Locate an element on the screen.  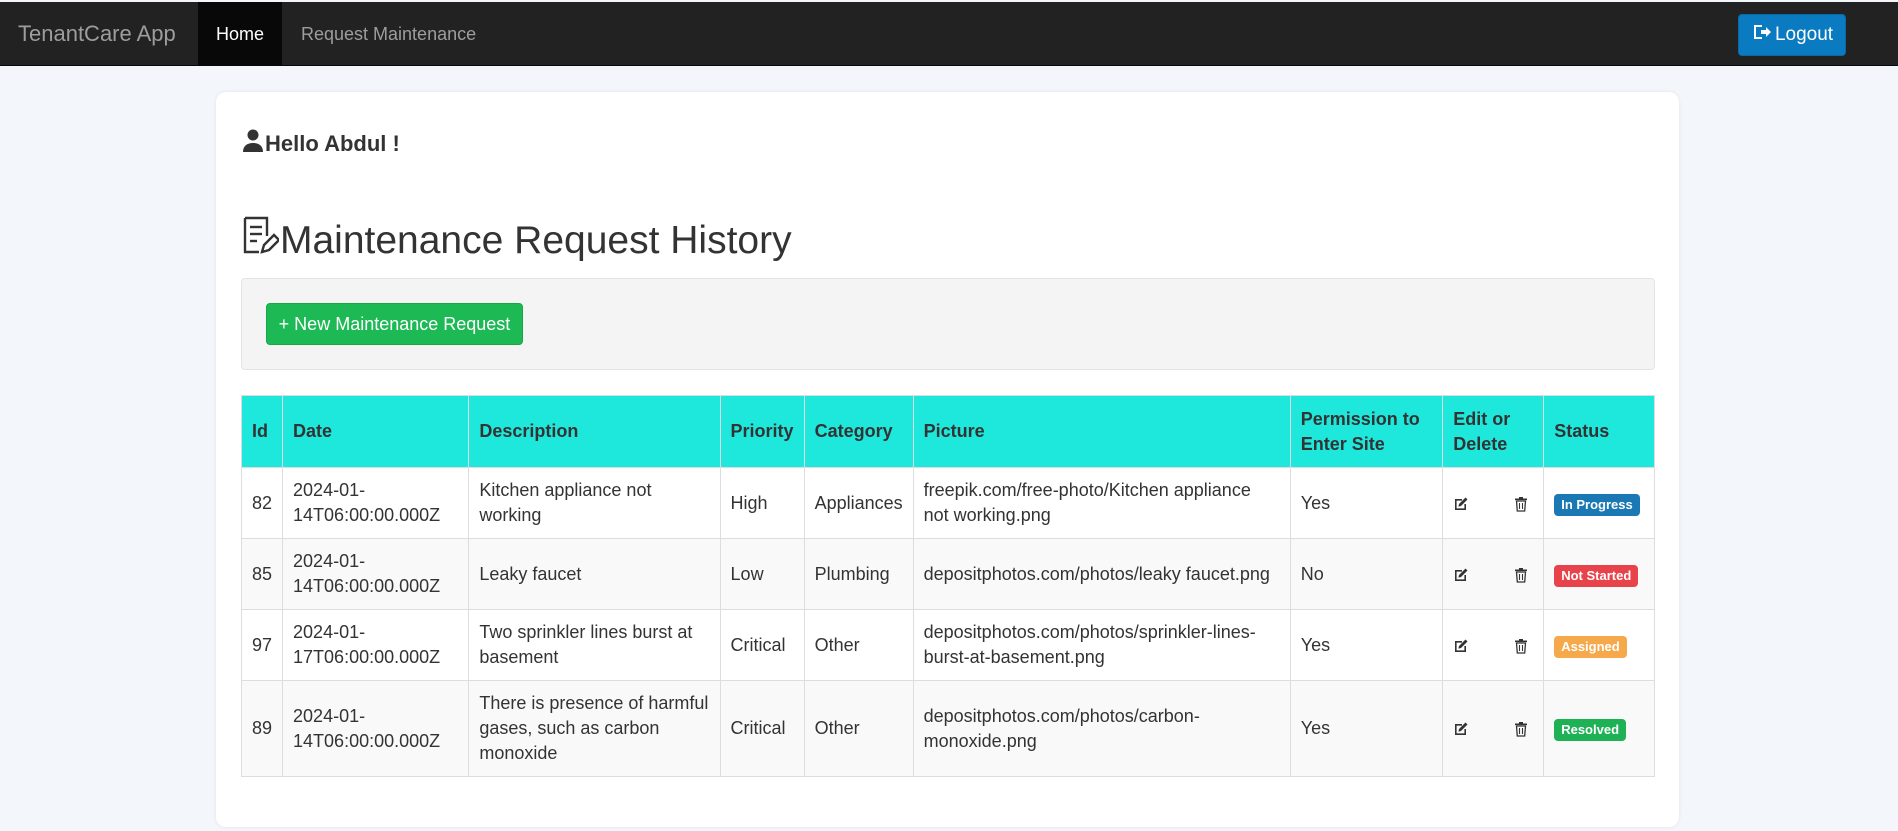
cell-date: 2024-01- 17T06:00:00.000Z is located at coordinates (376, 645).